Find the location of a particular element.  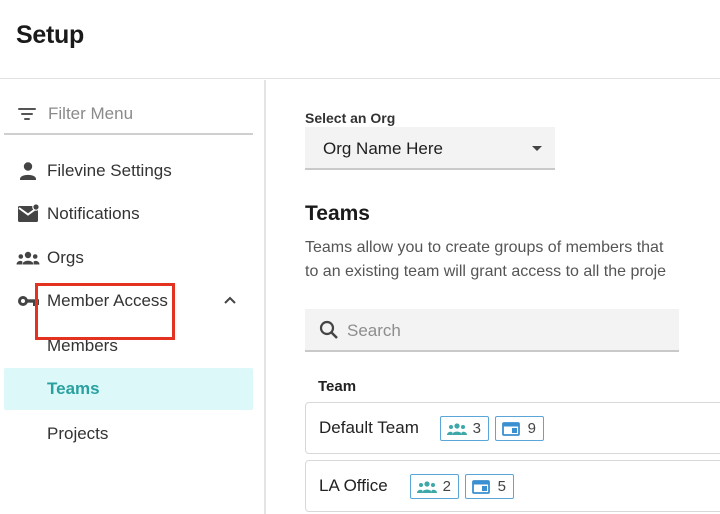

search-placeholder: Search is located at coordinates (374, 330).